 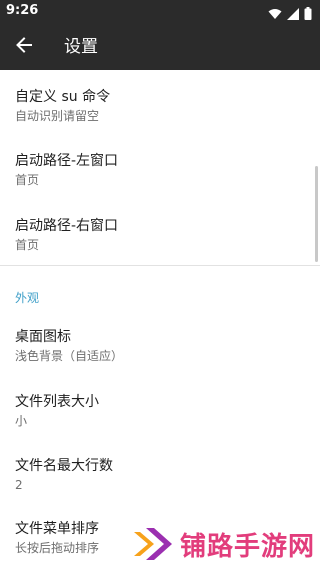 What do you see at coordinates (293, 14) in the screenshot?
I see `cellular-signal-icon` at bounding box center [293, 14].